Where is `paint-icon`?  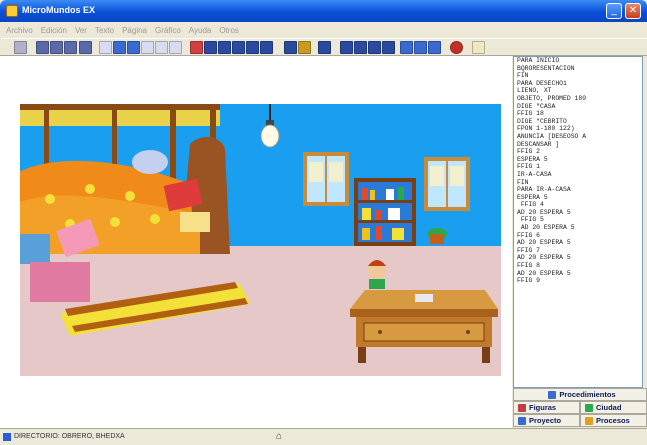 paint-icon is located at coordinates (196, 47).